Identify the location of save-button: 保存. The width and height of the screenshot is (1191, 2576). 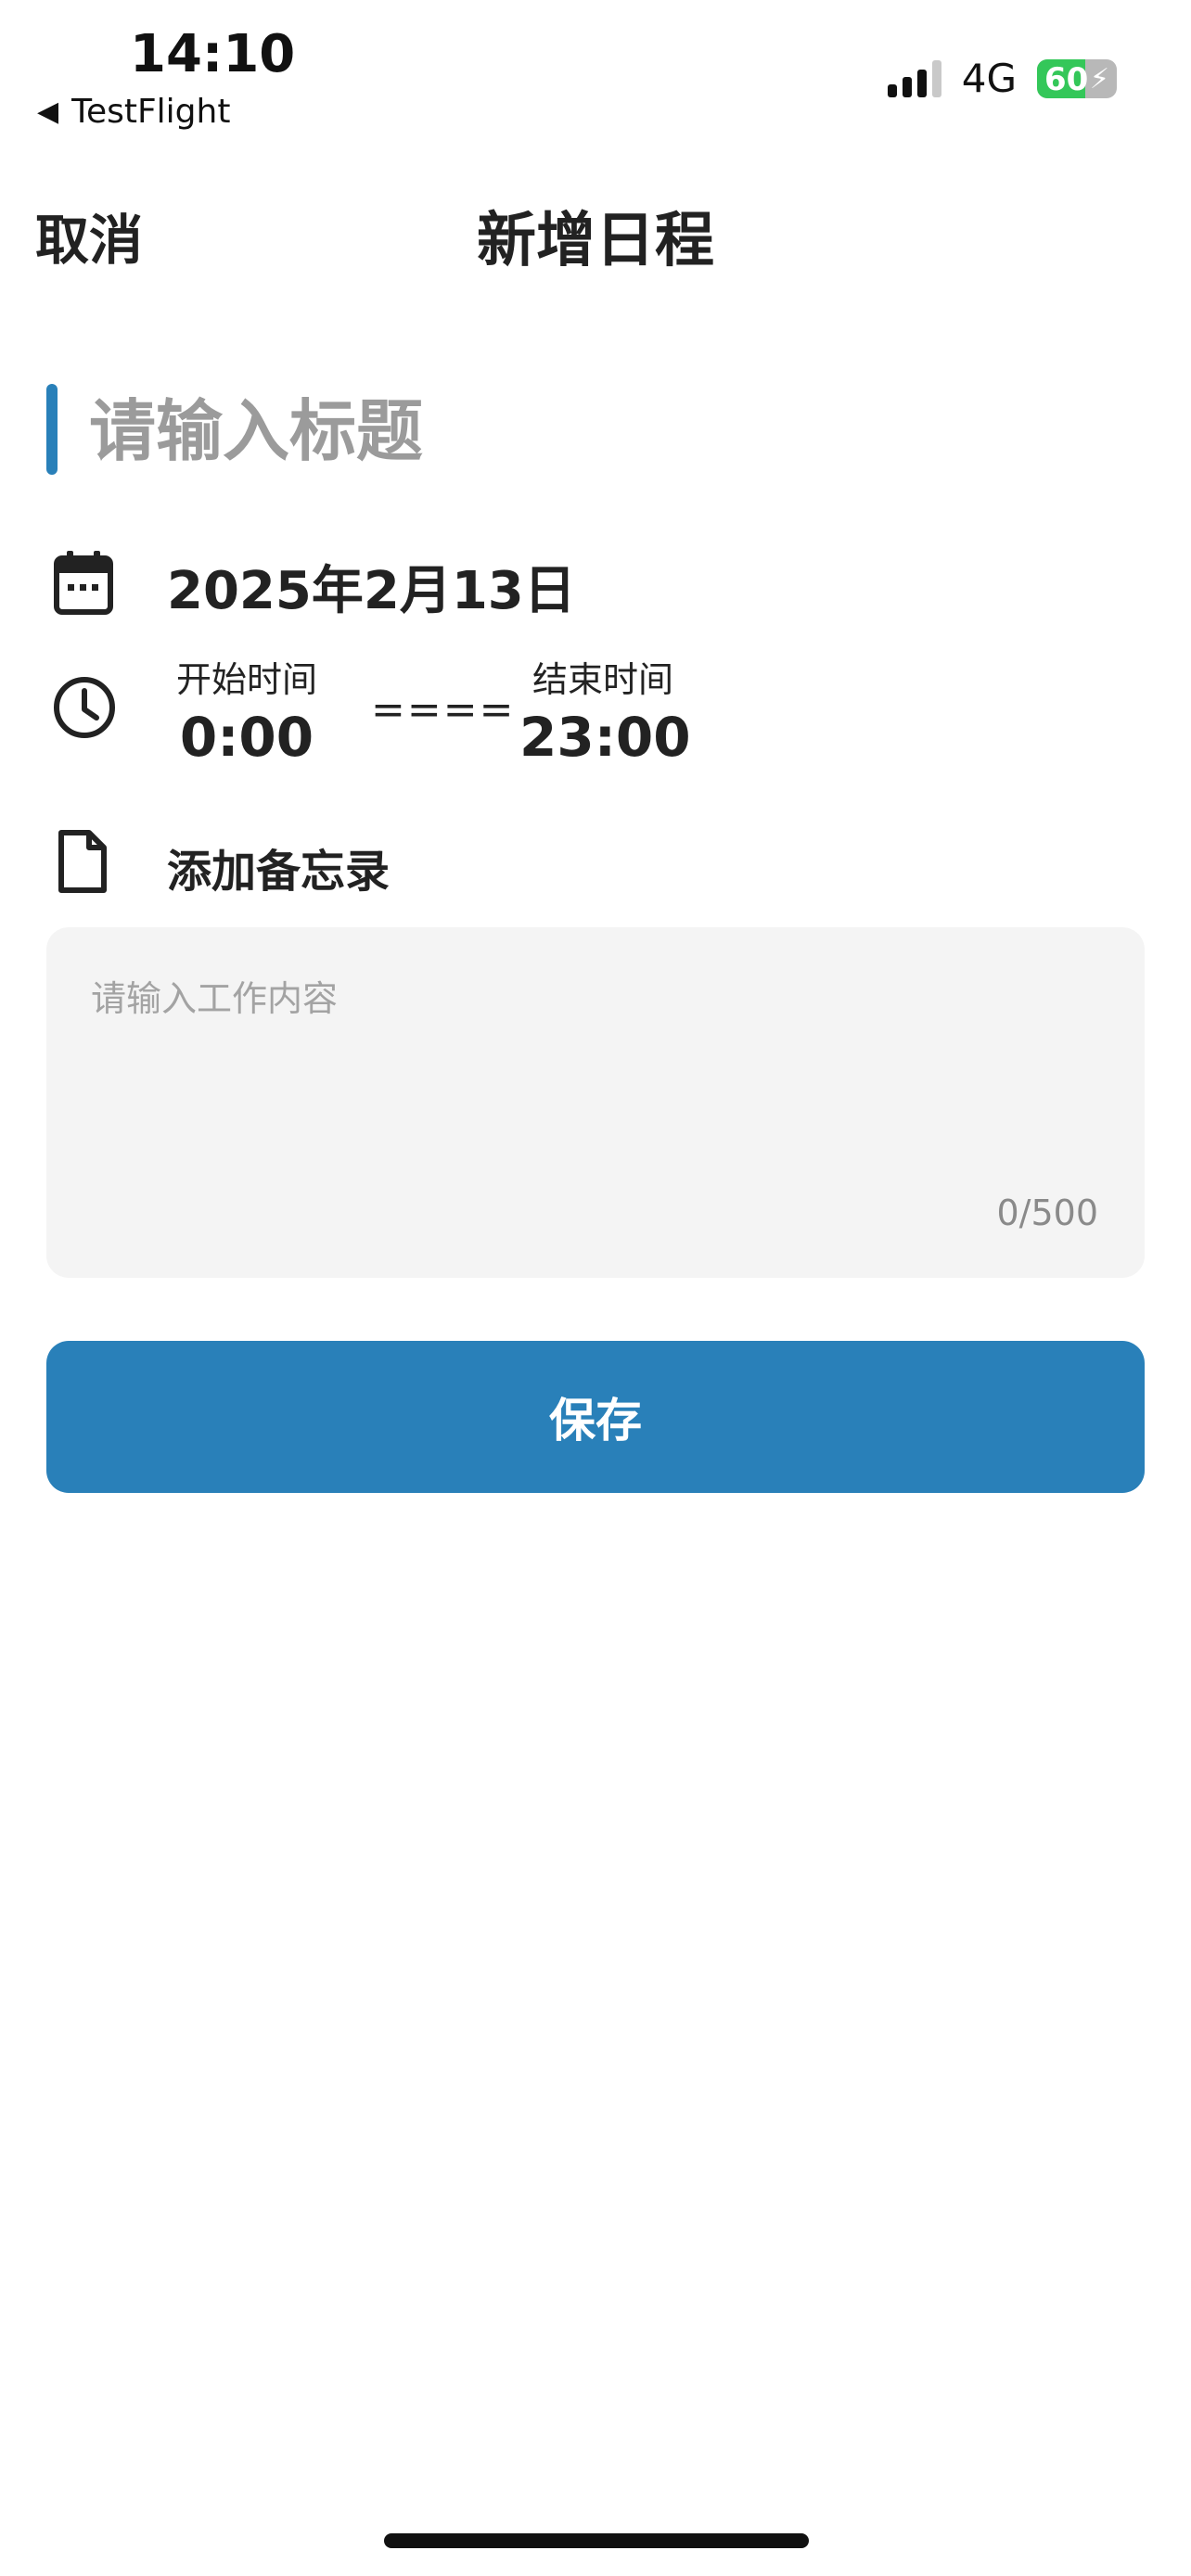
(595, 1417).